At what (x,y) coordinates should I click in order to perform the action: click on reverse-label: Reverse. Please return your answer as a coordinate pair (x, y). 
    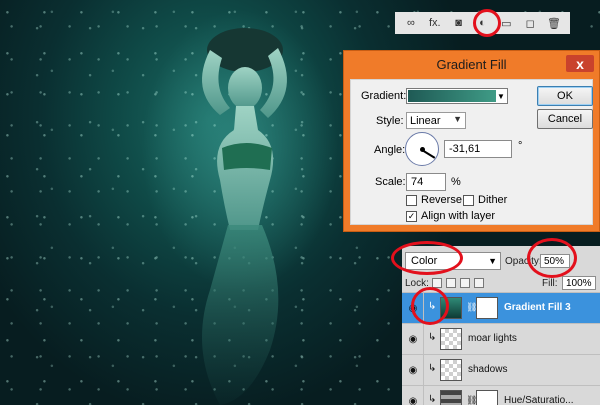
    Looking at the image, I should click on (441, 200).